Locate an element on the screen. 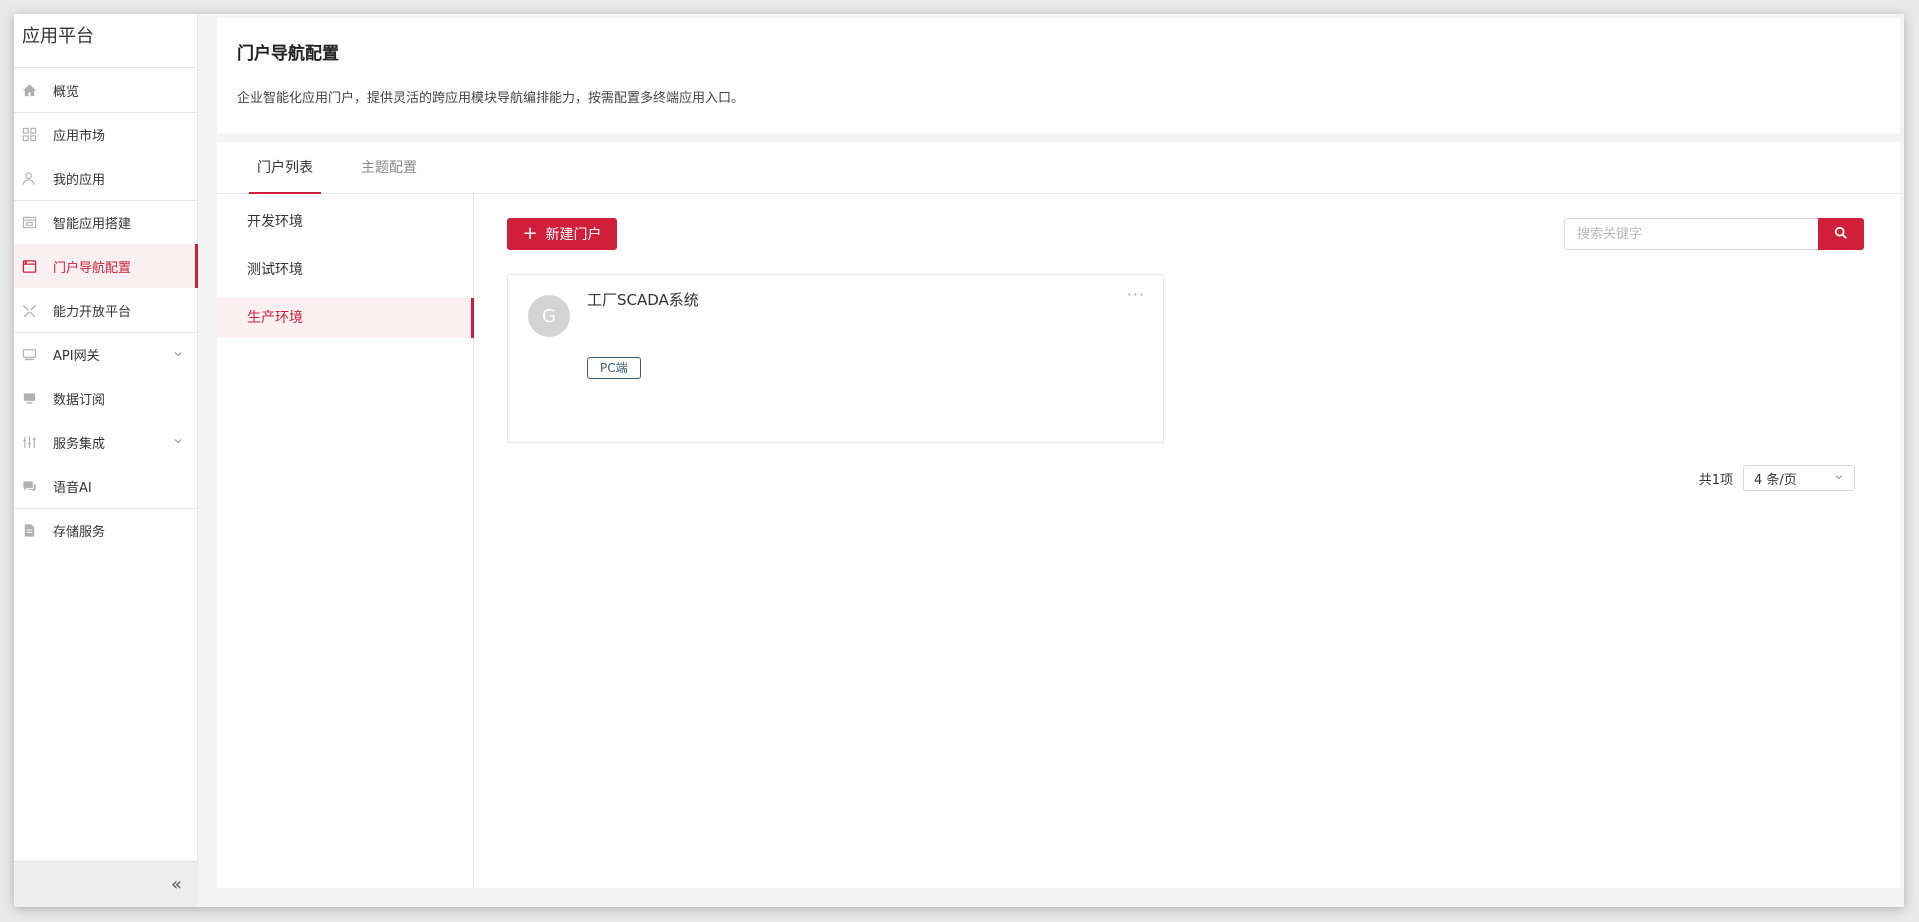  chat-icon is located at coordinates (29, 486).